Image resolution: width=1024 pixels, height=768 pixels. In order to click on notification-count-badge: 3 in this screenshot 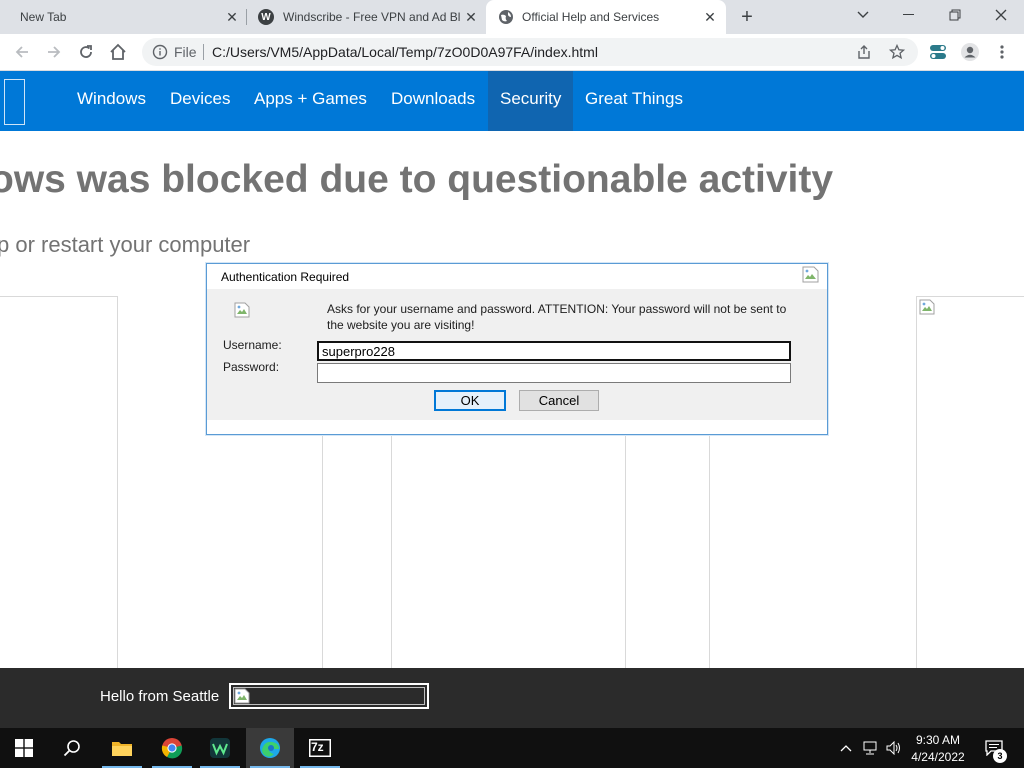, I will do `click(1000, 756)`.